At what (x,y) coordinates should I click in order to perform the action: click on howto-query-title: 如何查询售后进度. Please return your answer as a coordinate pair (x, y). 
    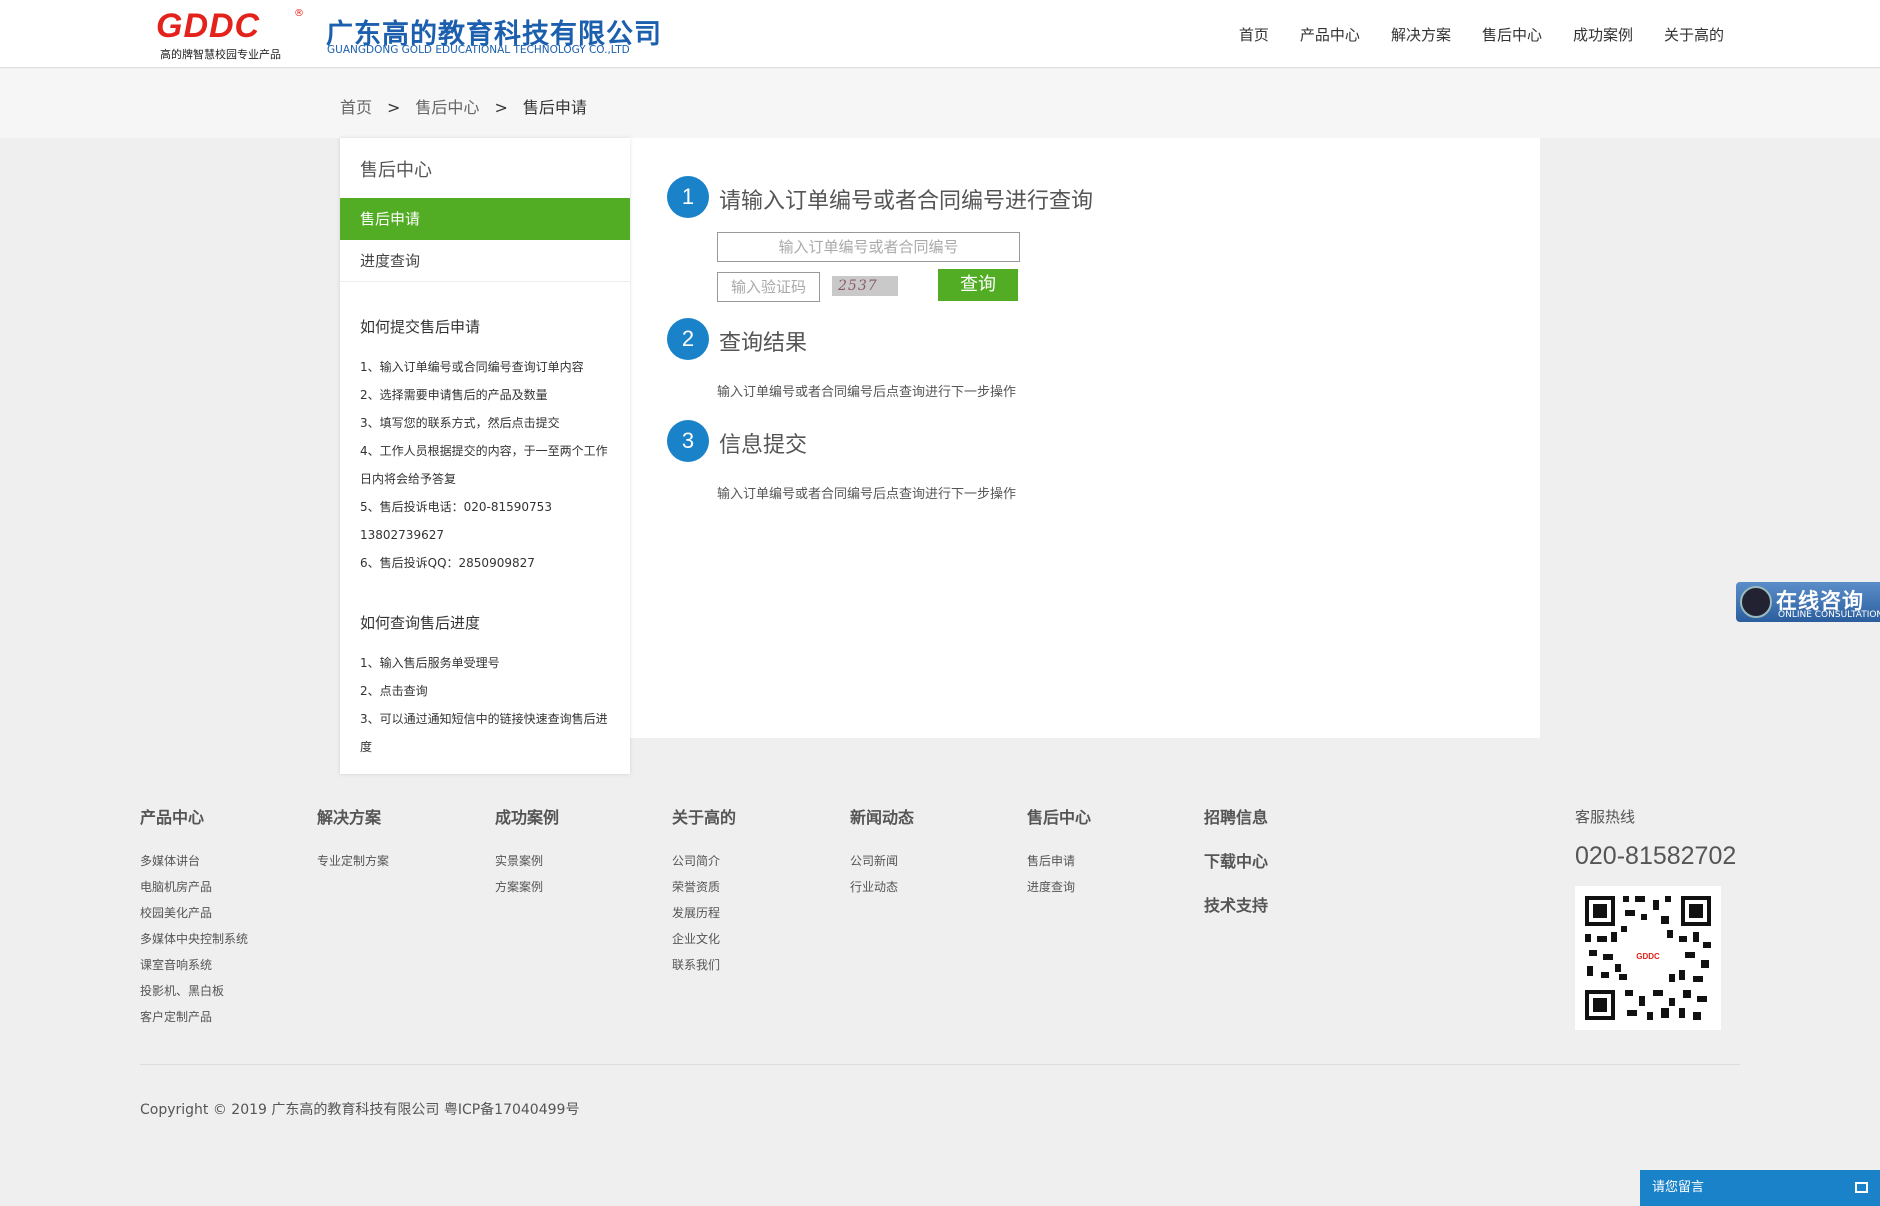
    Looking at the image, I should click on (420, 623).